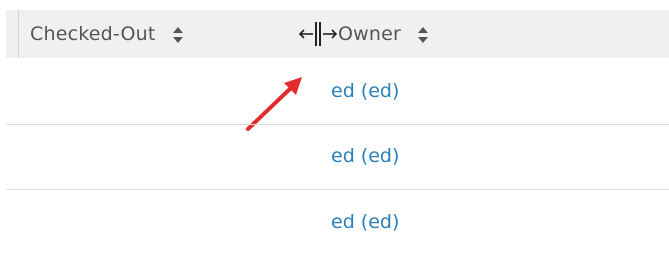 The height and width of the screenshot is (255, 669). I want to click on column-header-checked-out: Checked-Out, so click(107, 34).